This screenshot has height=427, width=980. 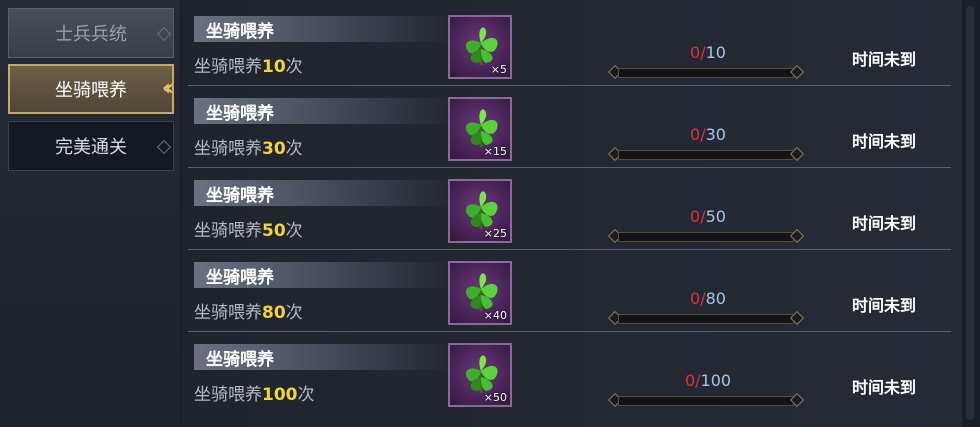 What do you see at coordinates (498, 69) in the screenshot?
I see `reward-quantity: ×5` at bounding box center [498, 69].